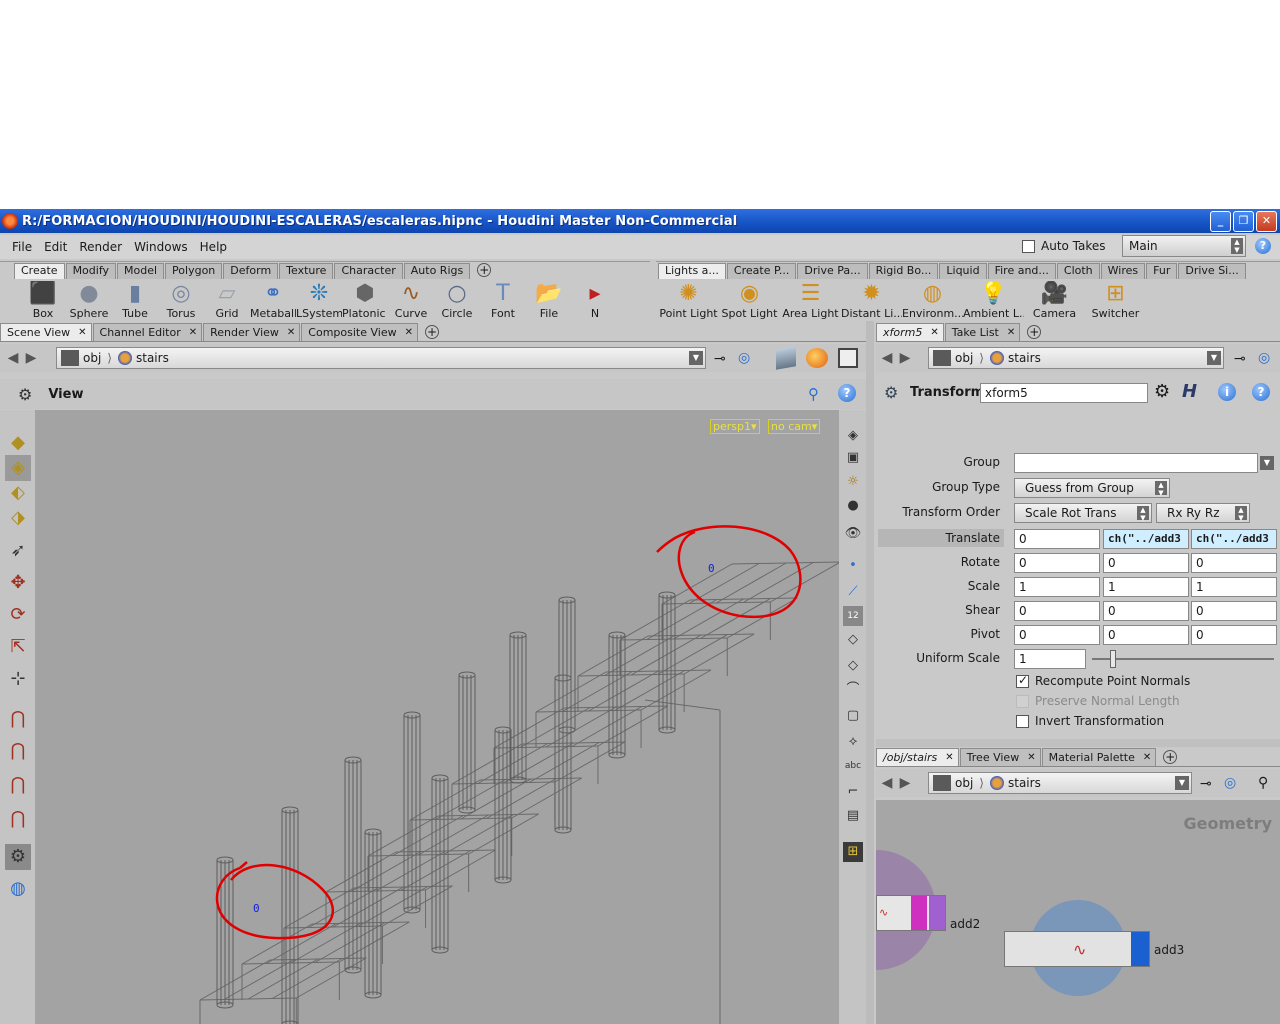 The image size is (1280, 1024). Describe the element at coordinates (1146, 611) in the screenshot. I see `shear-y-field: 0` at that location.